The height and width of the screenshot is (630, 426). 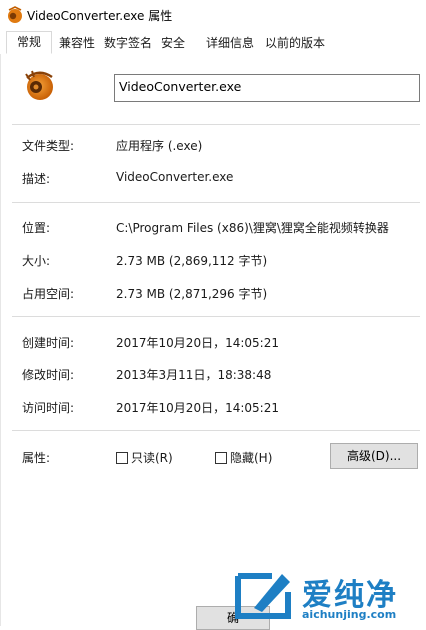 What do you see at coordinates (48, 343) in the screenshot?
I see `created-label: 创建时间:` at bounding box center [48, 343].